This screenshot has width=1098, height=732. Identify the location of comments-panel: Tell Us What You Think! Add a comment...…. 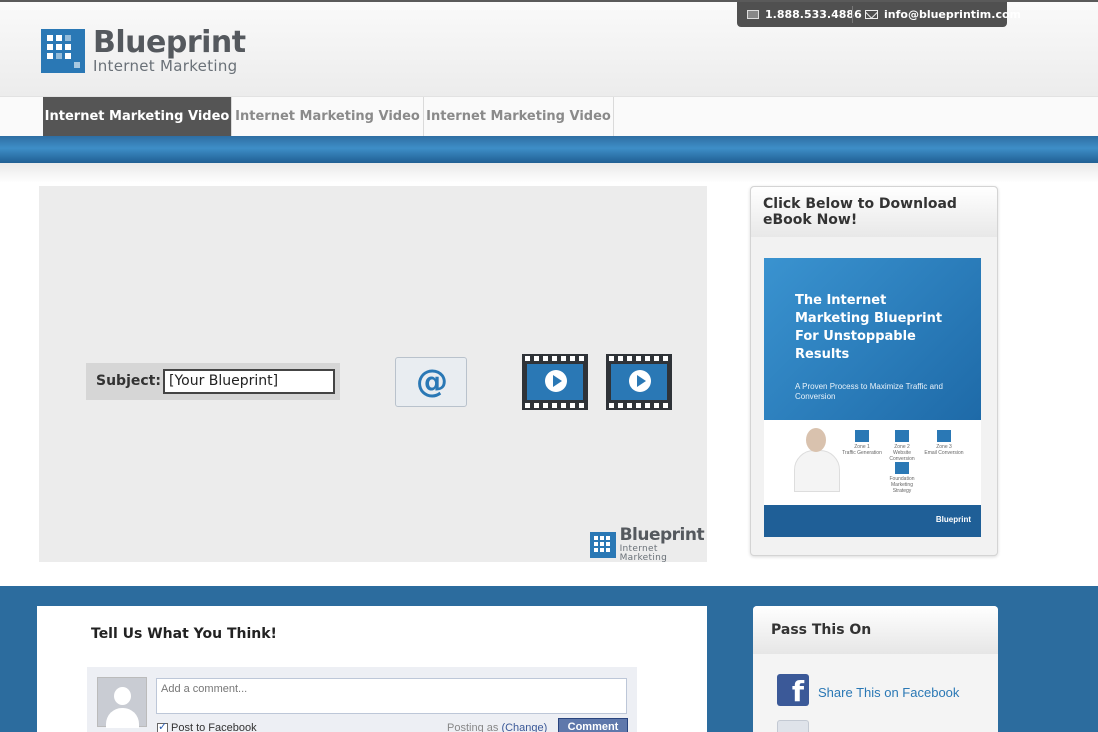
(372, 669).